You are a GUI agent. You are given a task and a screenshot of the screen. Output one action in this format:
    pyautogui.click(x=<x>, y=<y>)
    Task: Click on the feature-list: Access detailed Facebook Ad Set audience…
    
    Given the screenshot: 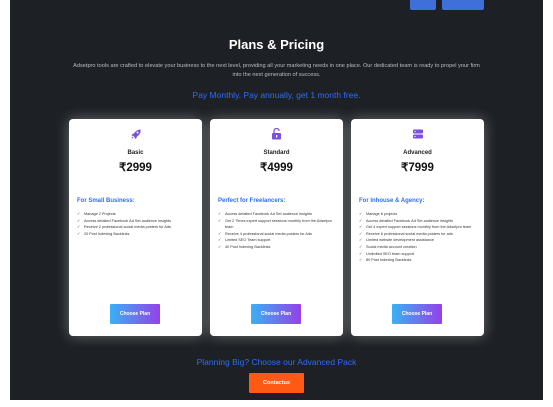 What is the action you would take?
    pyautogui.click(x=278, y=231)
    